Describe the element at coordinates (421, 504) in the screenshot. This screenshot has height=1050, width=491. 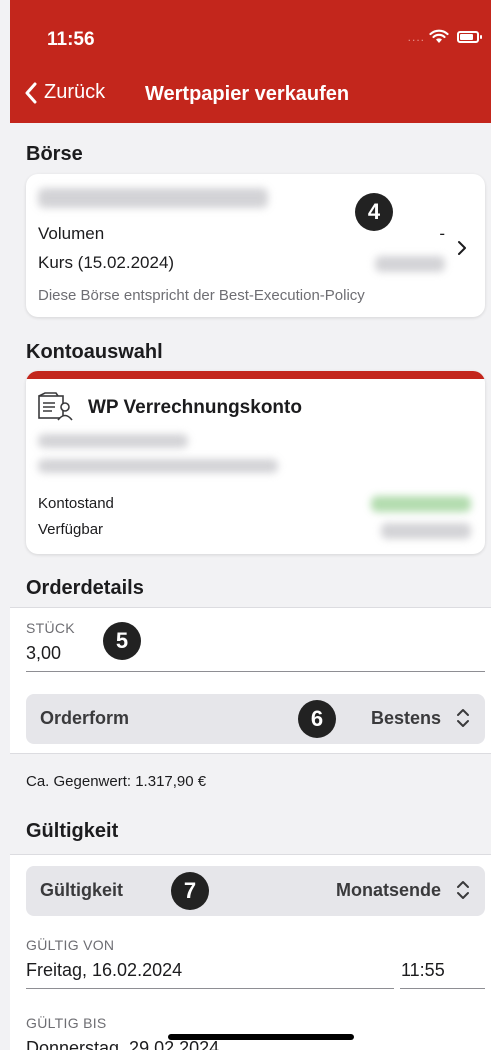
I see `kontostand-value-redacted` at that location.